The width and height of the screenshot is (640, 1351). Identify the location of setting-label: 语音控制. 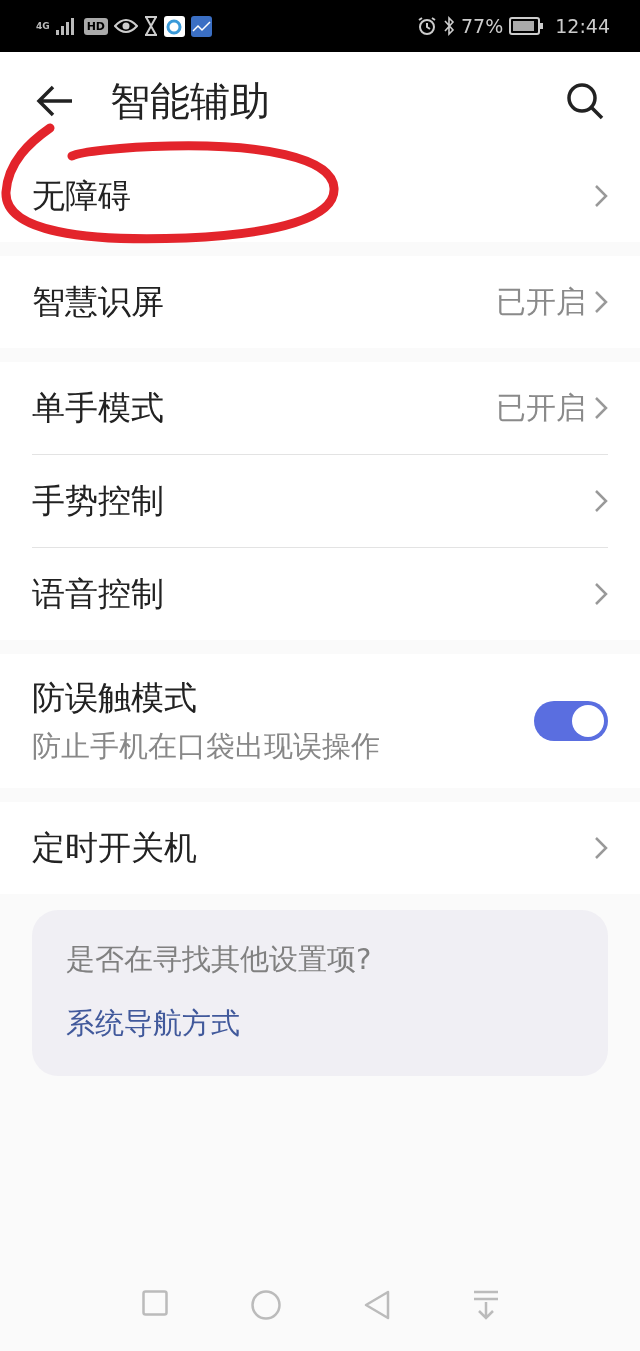
(98, 594).